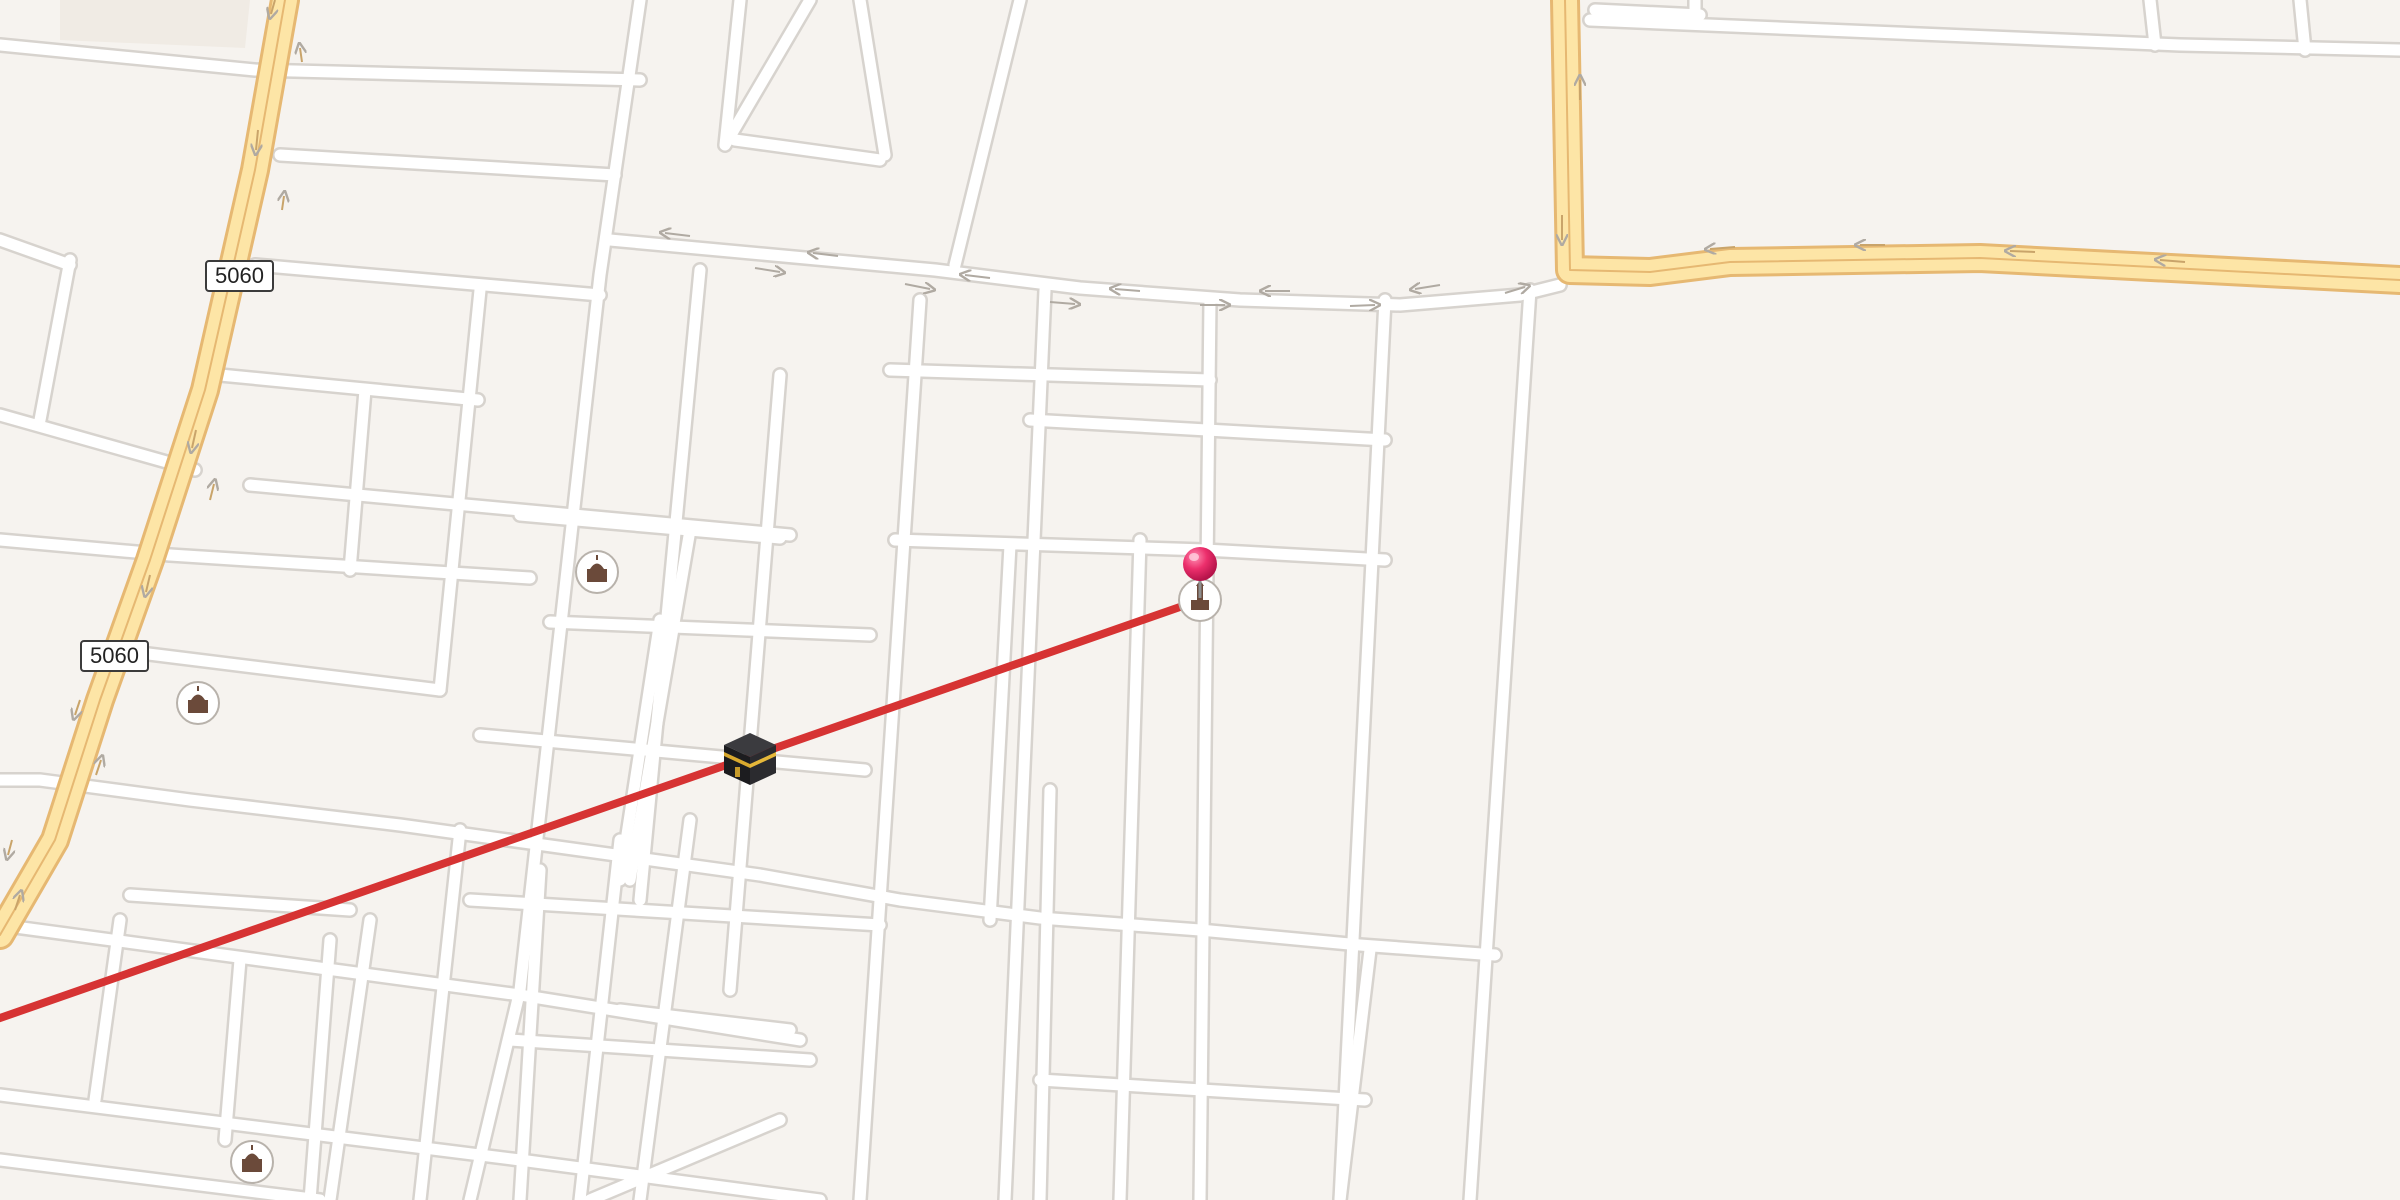 The height and width of the screenshot is (1200, 2400). What do you see at coordinates (155, 24) in the screenshot?
I see `building-area` at bounding box center [155, 24].